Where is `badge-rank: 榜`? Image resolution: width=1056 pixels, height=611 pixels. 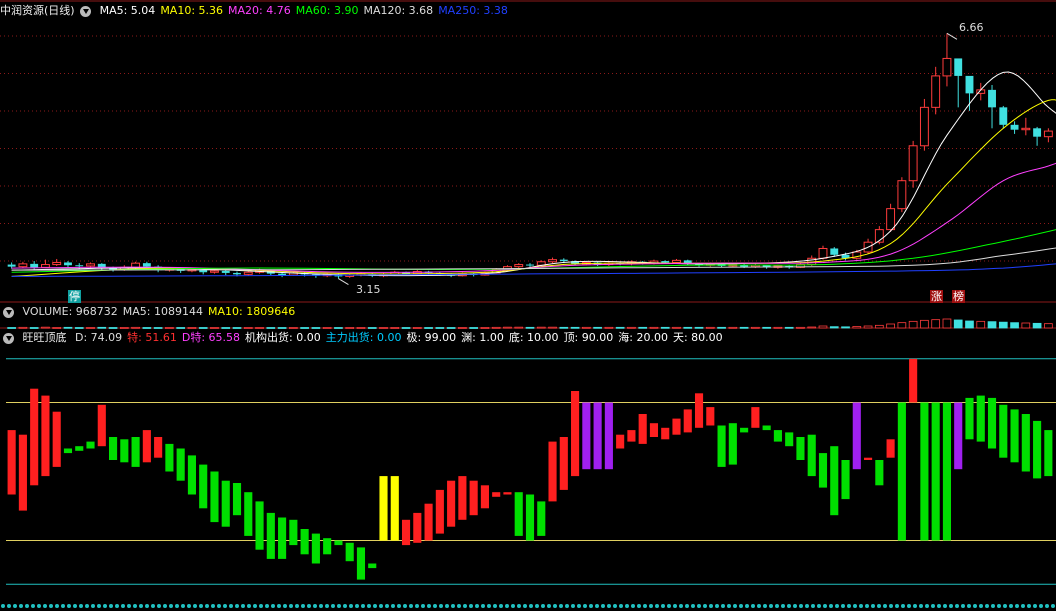 badge-rank: 榜 is located at coordinates (958, 296).